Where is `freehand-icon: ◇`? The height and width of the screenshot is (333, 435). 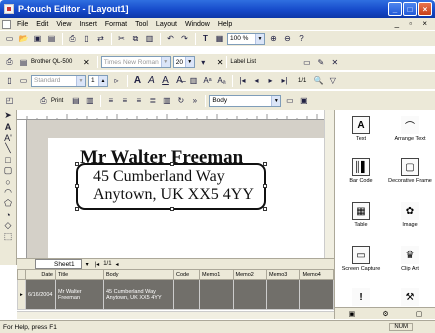 freehand-icon: ◇ is located at coordinates (8, 225).